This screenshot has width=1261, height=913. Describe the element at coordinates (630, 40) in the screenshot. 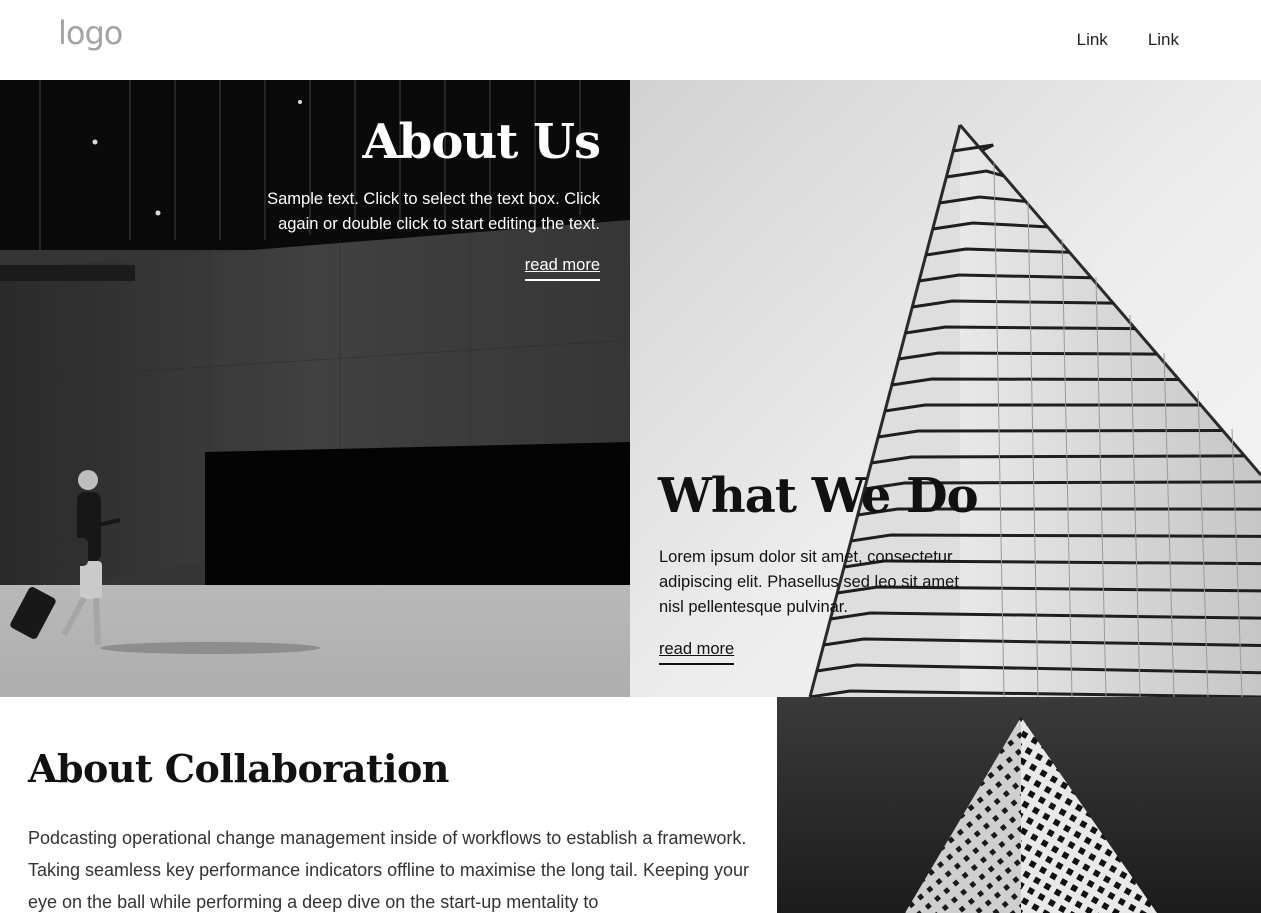

I see `site-header: logo Link Link` at that location.